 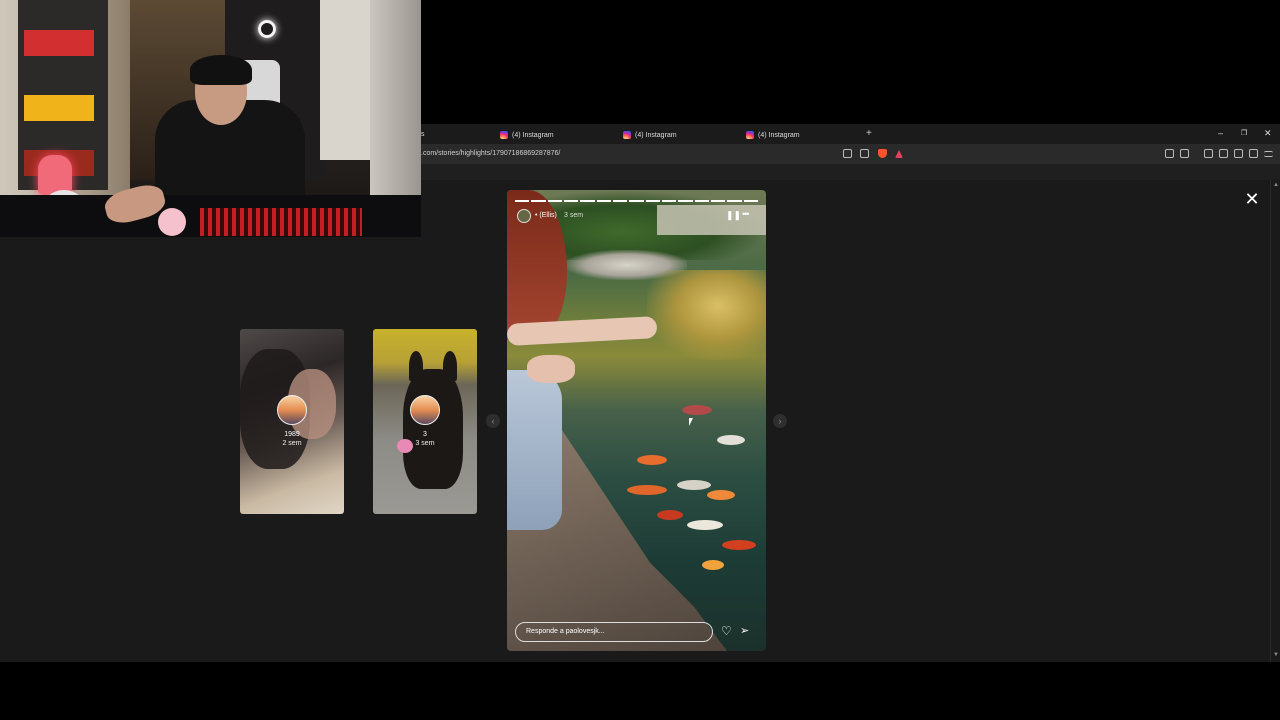 What do you see at coordinates (1276, 185) in the screenshot?
I see `scroll-up-icon: ▲` at bounding box center [1276, 185].